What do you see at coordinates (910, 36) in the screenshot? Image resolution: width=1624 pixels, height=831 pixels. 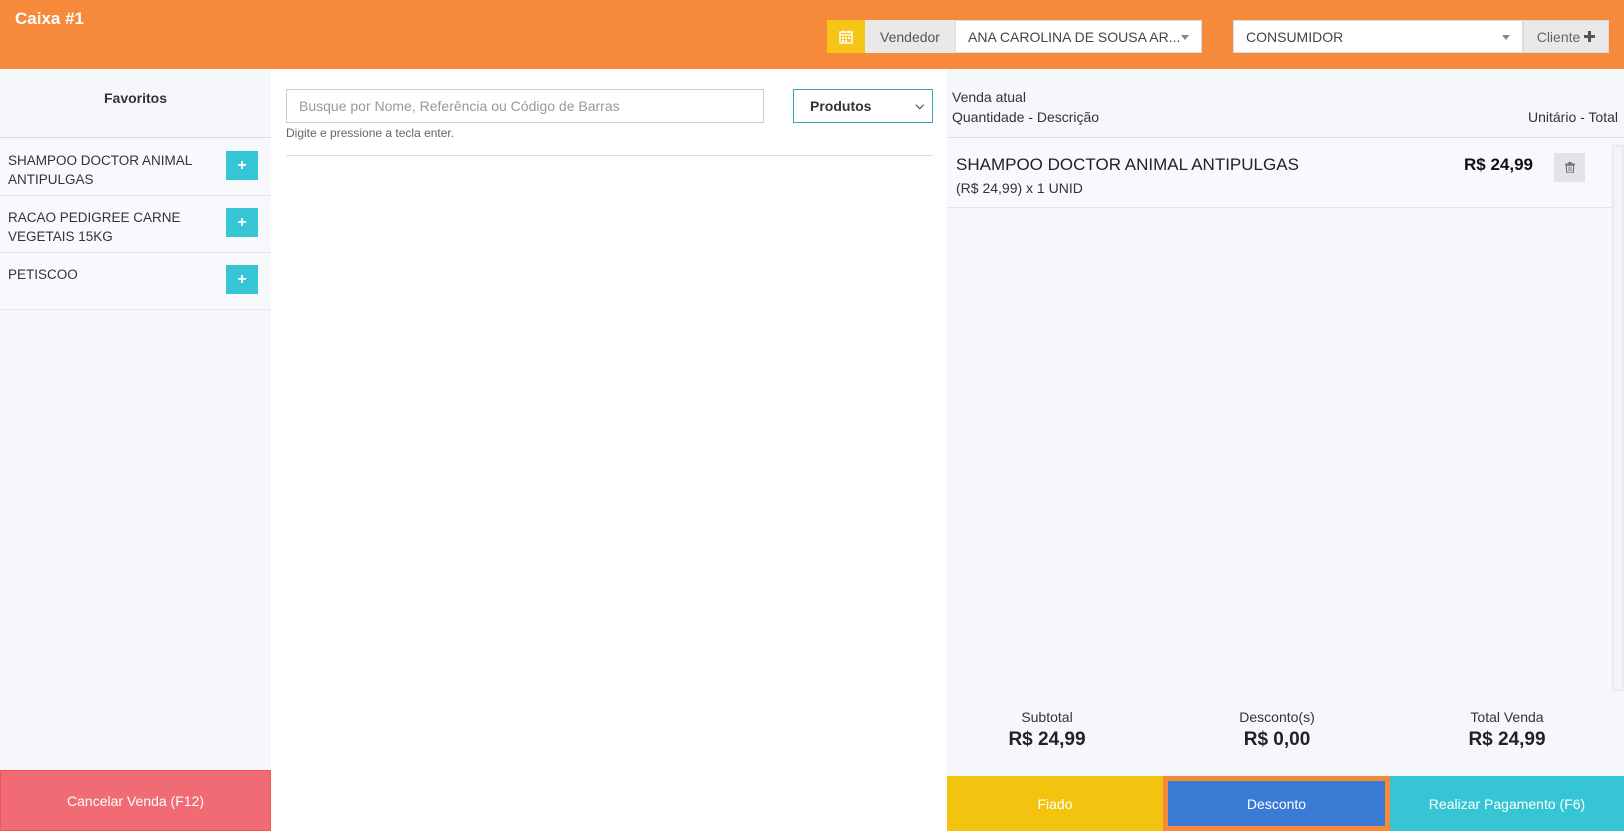 I see `vendedor-label: Vendedor` at bounding box center [910, 36].